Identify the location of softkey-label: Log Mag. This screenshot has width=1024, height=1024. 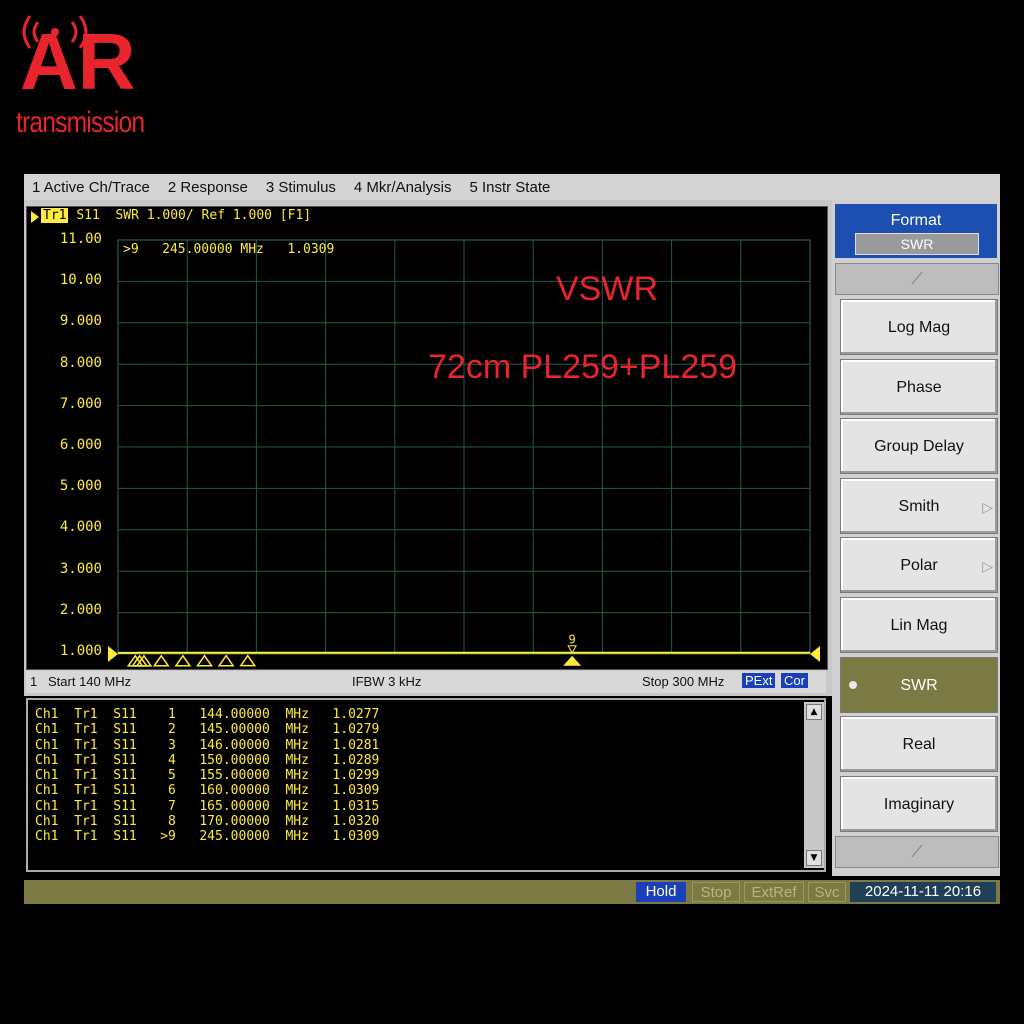
(919, 327).